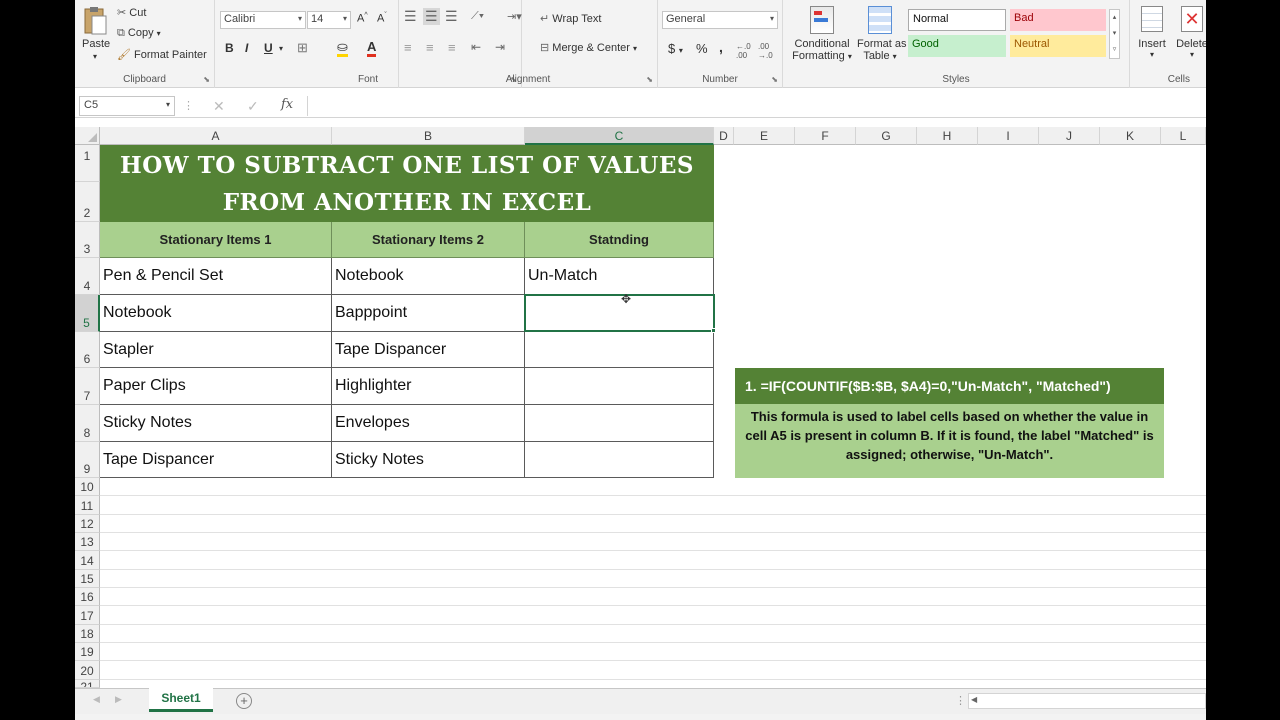 The height and width of the screenshot is (720, 1280). What do you see at coordinates (216, 423) in the screenshot?
I see `cell-a8: Sticky Notes` at bounding box center [216, 423].